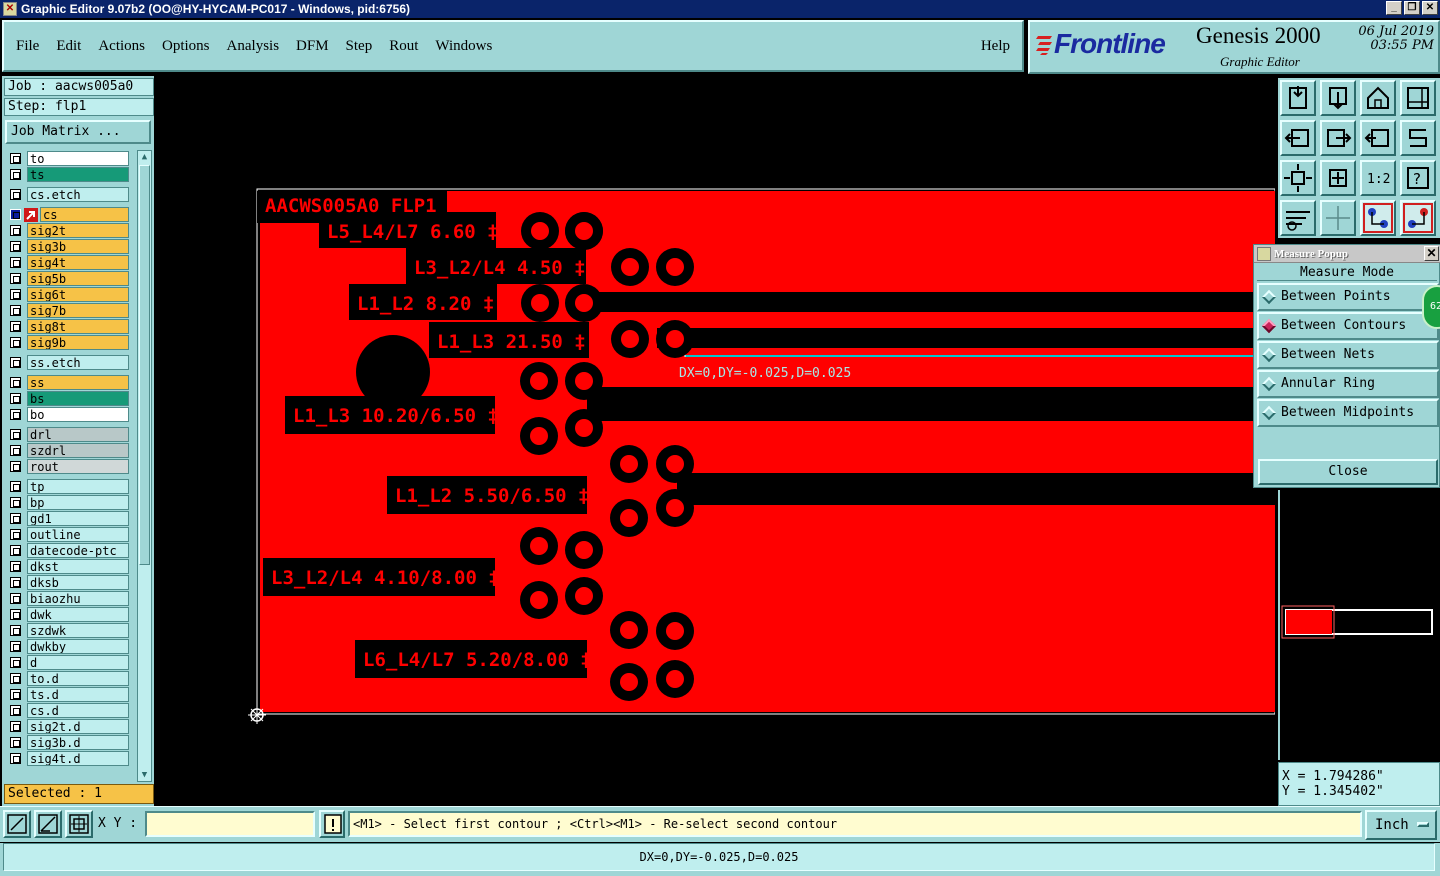 This screenshot has width=1440, height=876. I want to click on layer-row: cs.etch, so click(67, 194).